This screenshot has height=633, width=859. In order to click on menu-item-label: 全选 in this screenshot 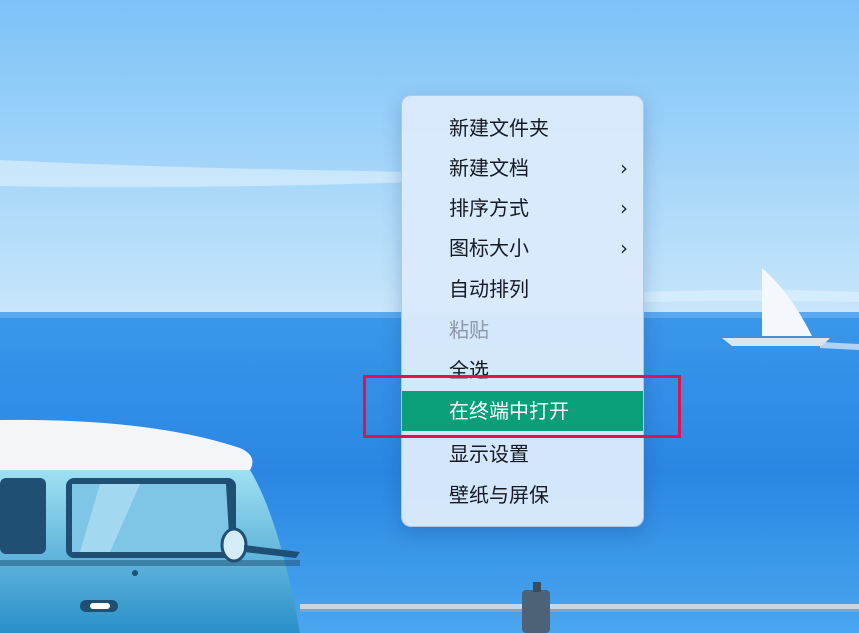, I will do `click(469, 370)`.